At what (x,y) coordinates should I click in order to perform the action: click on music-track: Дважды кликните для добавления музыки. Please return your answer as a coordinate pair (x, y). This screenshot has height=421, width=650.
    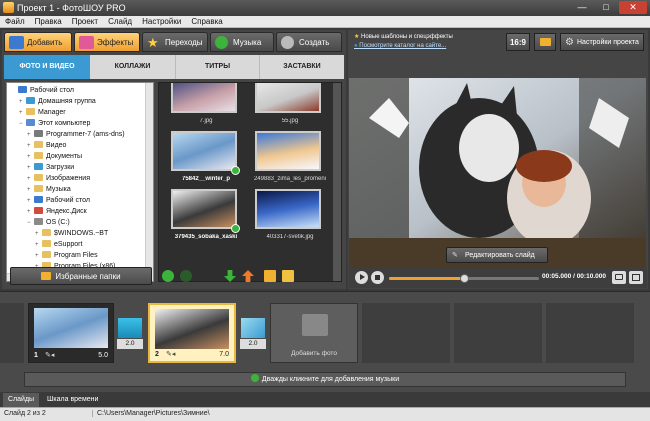
    Looking at the image, I should click on (325, 379).